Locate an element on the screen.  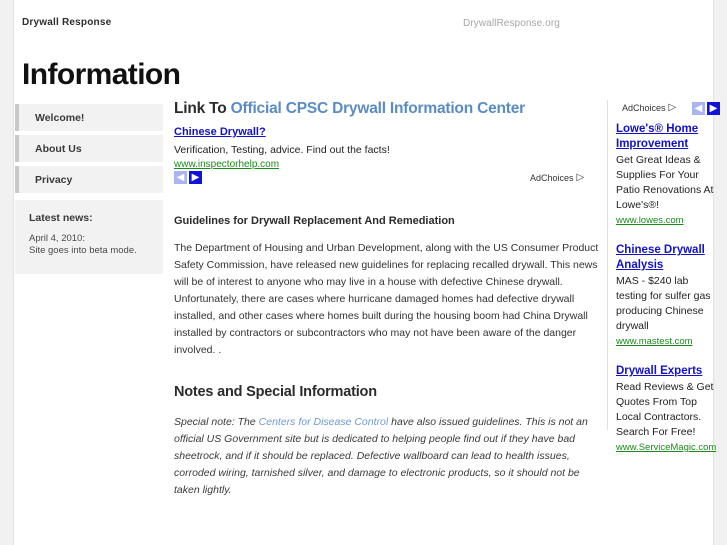
latest-news-heading: Latest news: is located at coordinates (61, 218).